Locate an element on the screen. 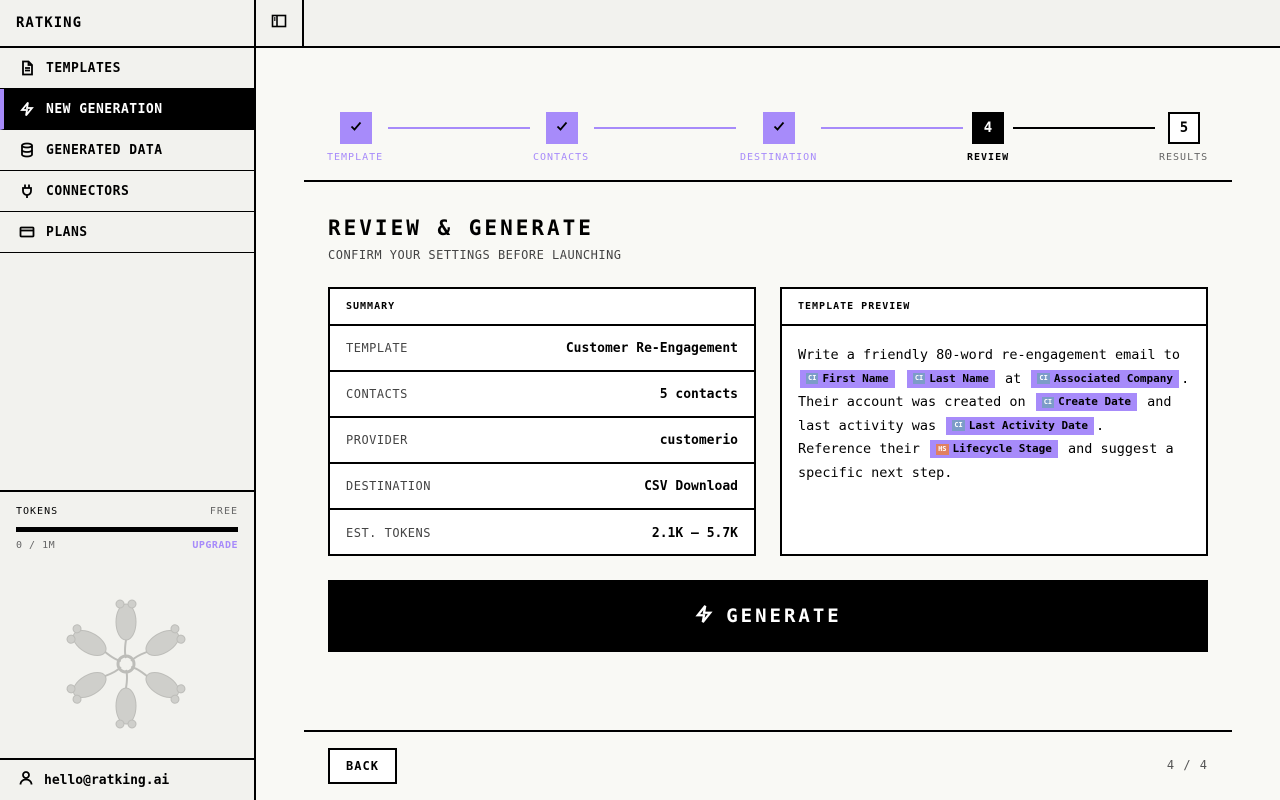  step-template-box is located at coordinates (356, 128).